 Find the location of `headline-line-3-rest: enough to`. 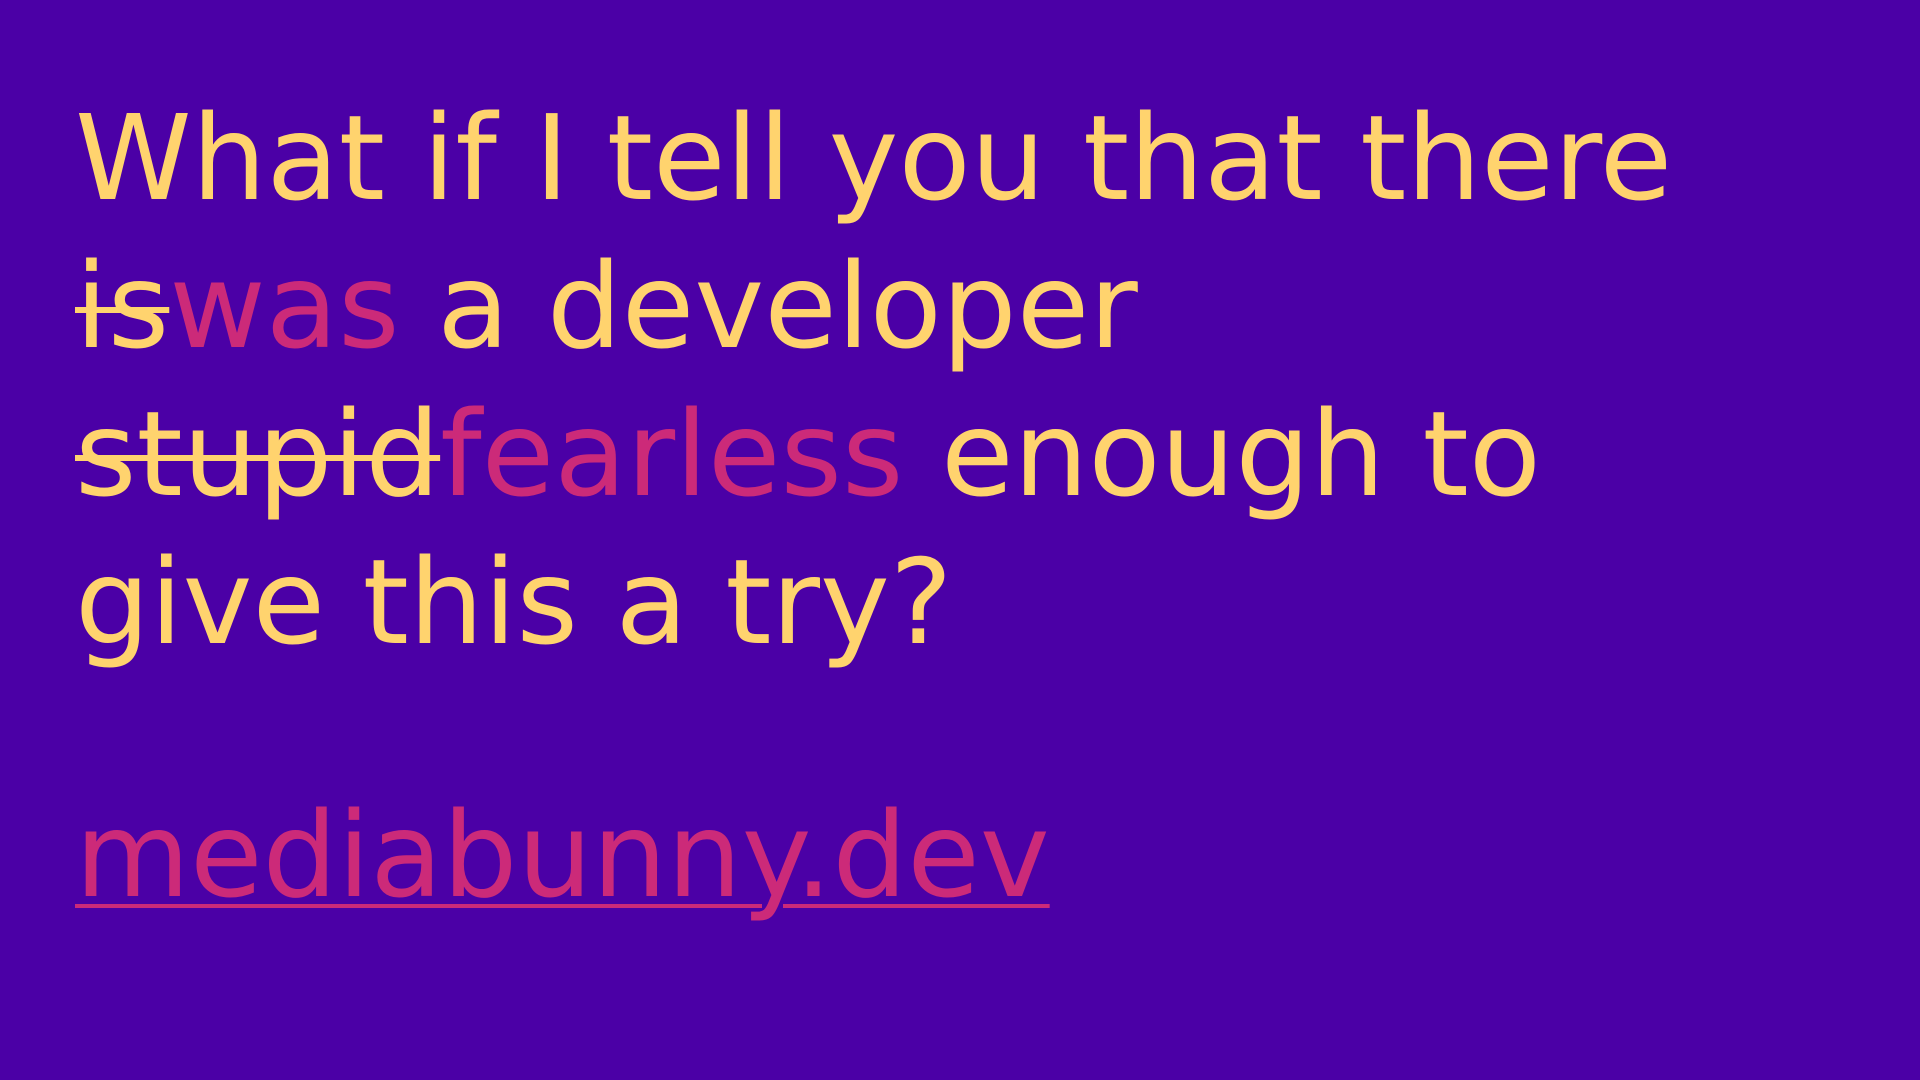

headline-line-3-rest: enough to is located at coordinates (1222, 454).